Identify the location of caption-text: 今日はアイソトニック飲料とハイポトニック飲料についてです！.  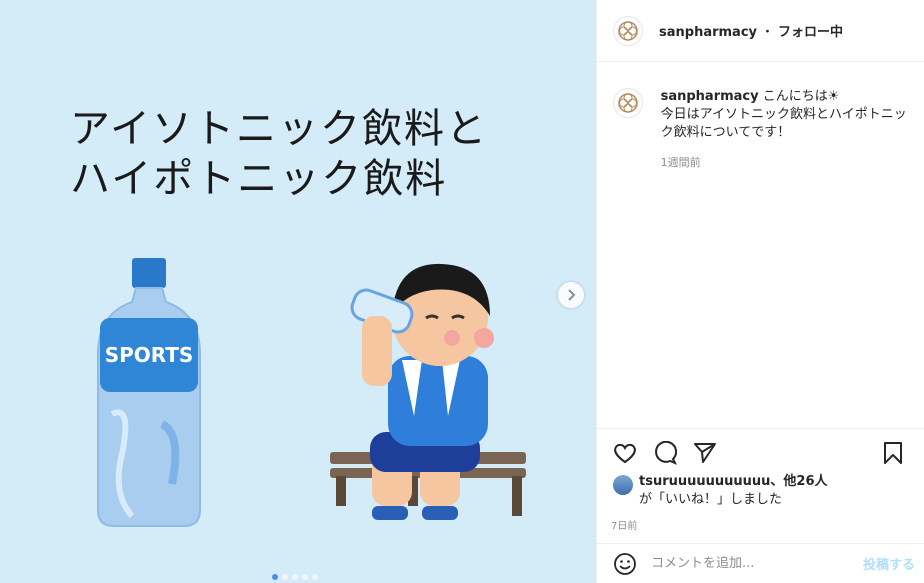
(783, 123).